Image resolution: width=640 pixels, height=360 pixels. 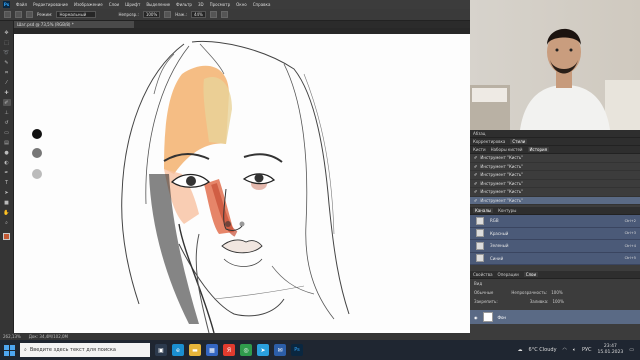 What do you see at coordinates (158, 4) in the screenshot?
I see `menu-select: Выделение` at bounding box center [158, 4].